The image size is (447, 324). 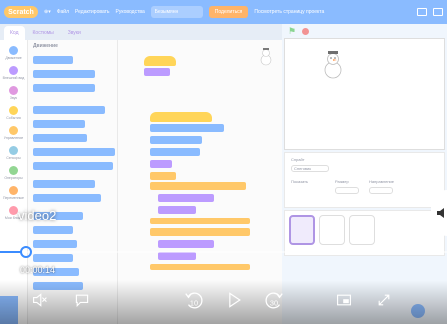 I want to click on captions-button, so click(x=82, y=300).